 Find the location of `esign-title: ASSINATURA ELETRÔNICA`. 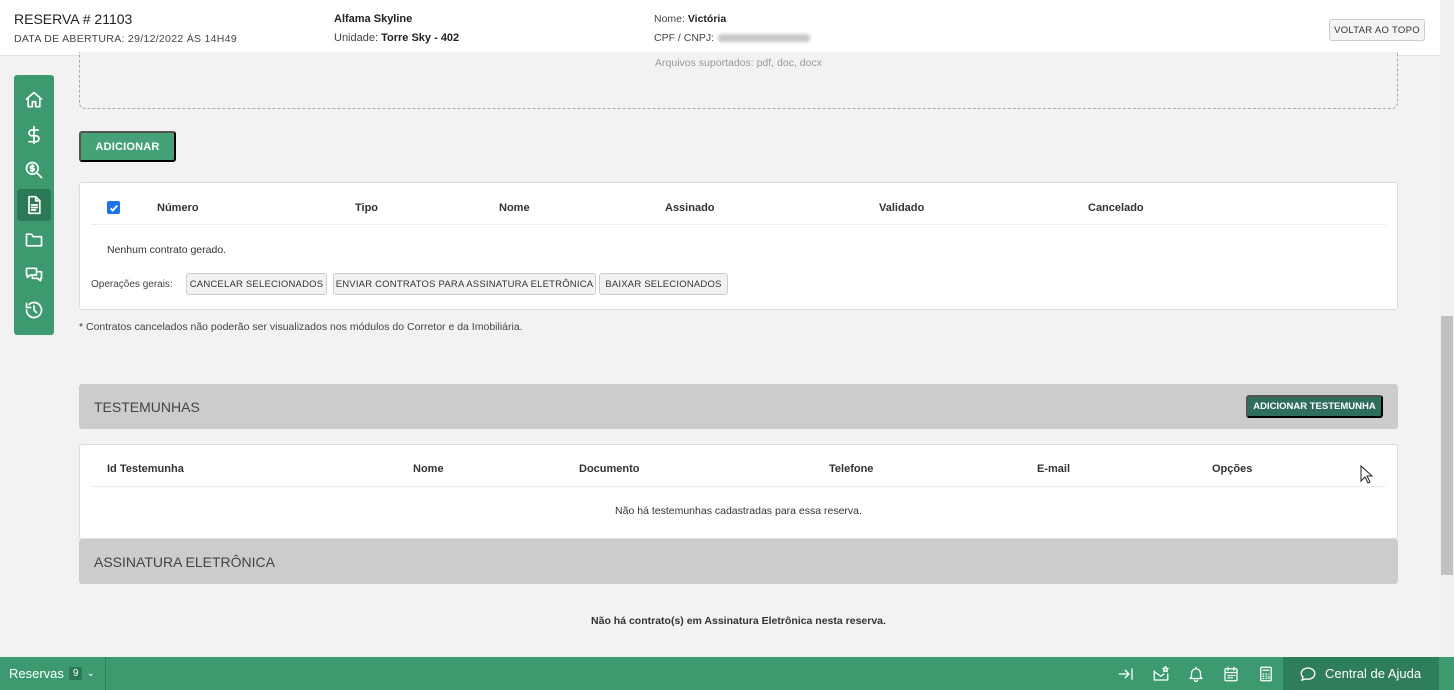

esign-title: ASSINATURA ELETRÔNICA is located at coordinates (185, 562).